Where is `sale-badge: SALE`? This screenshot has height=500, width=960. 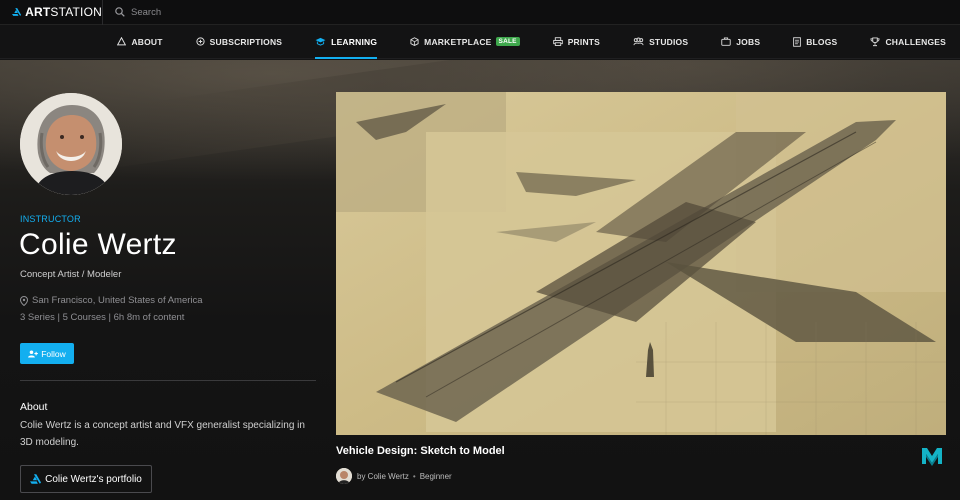 sale-badge: SALE is located at coordinates (507, 41).